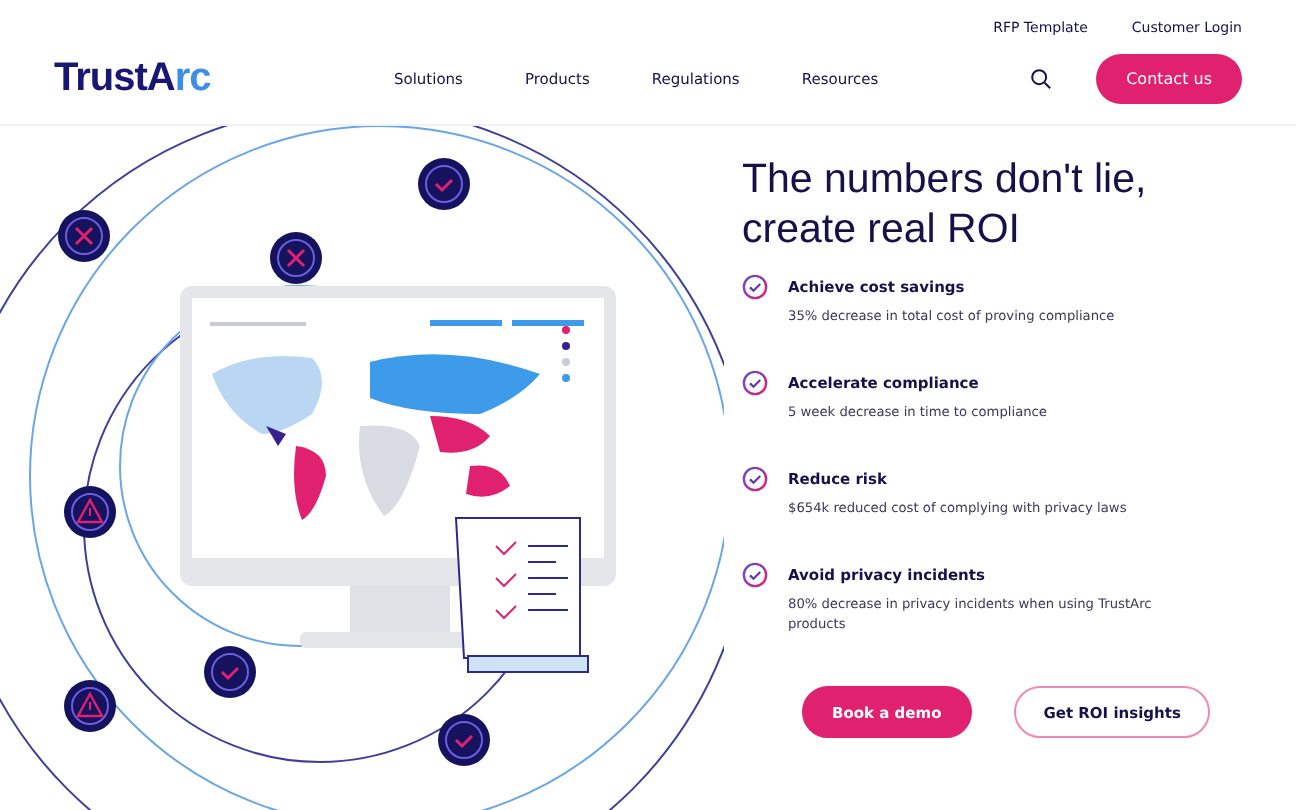 The image size is (1296, 810). Describe the element at coordinates (1041, 78) in the screenshot. I see `search-icon` at that location.